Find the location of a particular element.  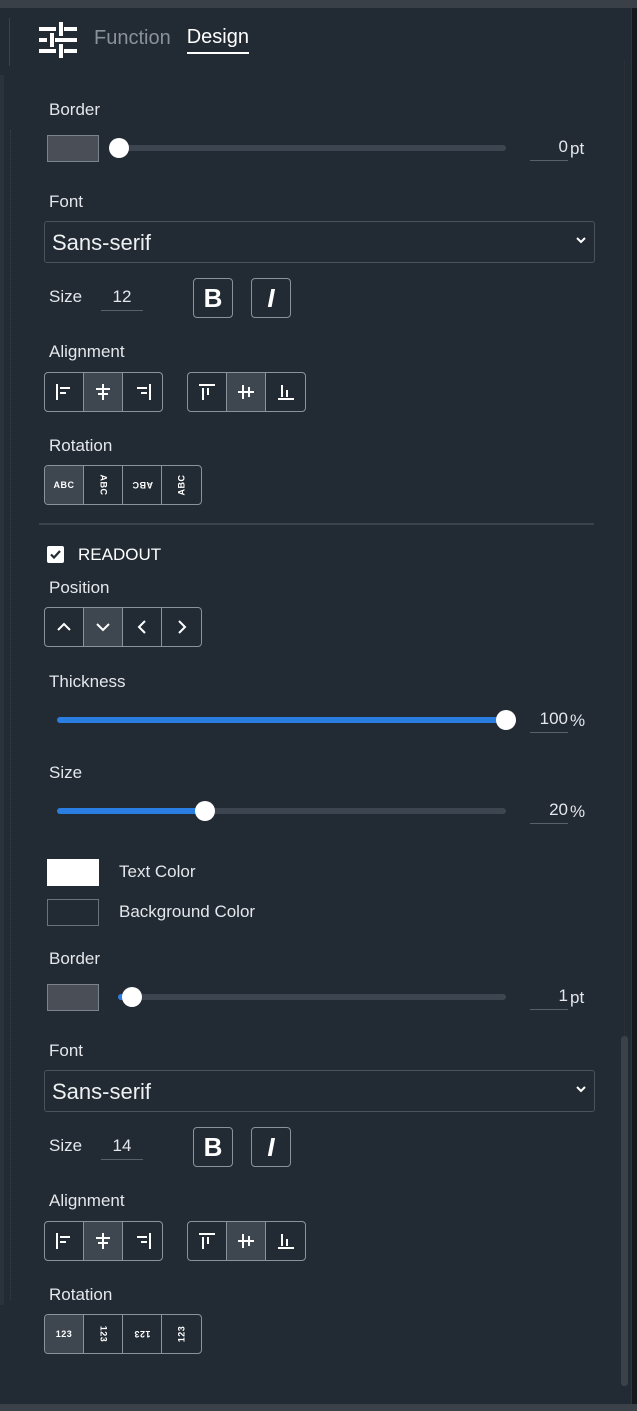

readout-align-bottom-button is located at coordinates (285, 1241).